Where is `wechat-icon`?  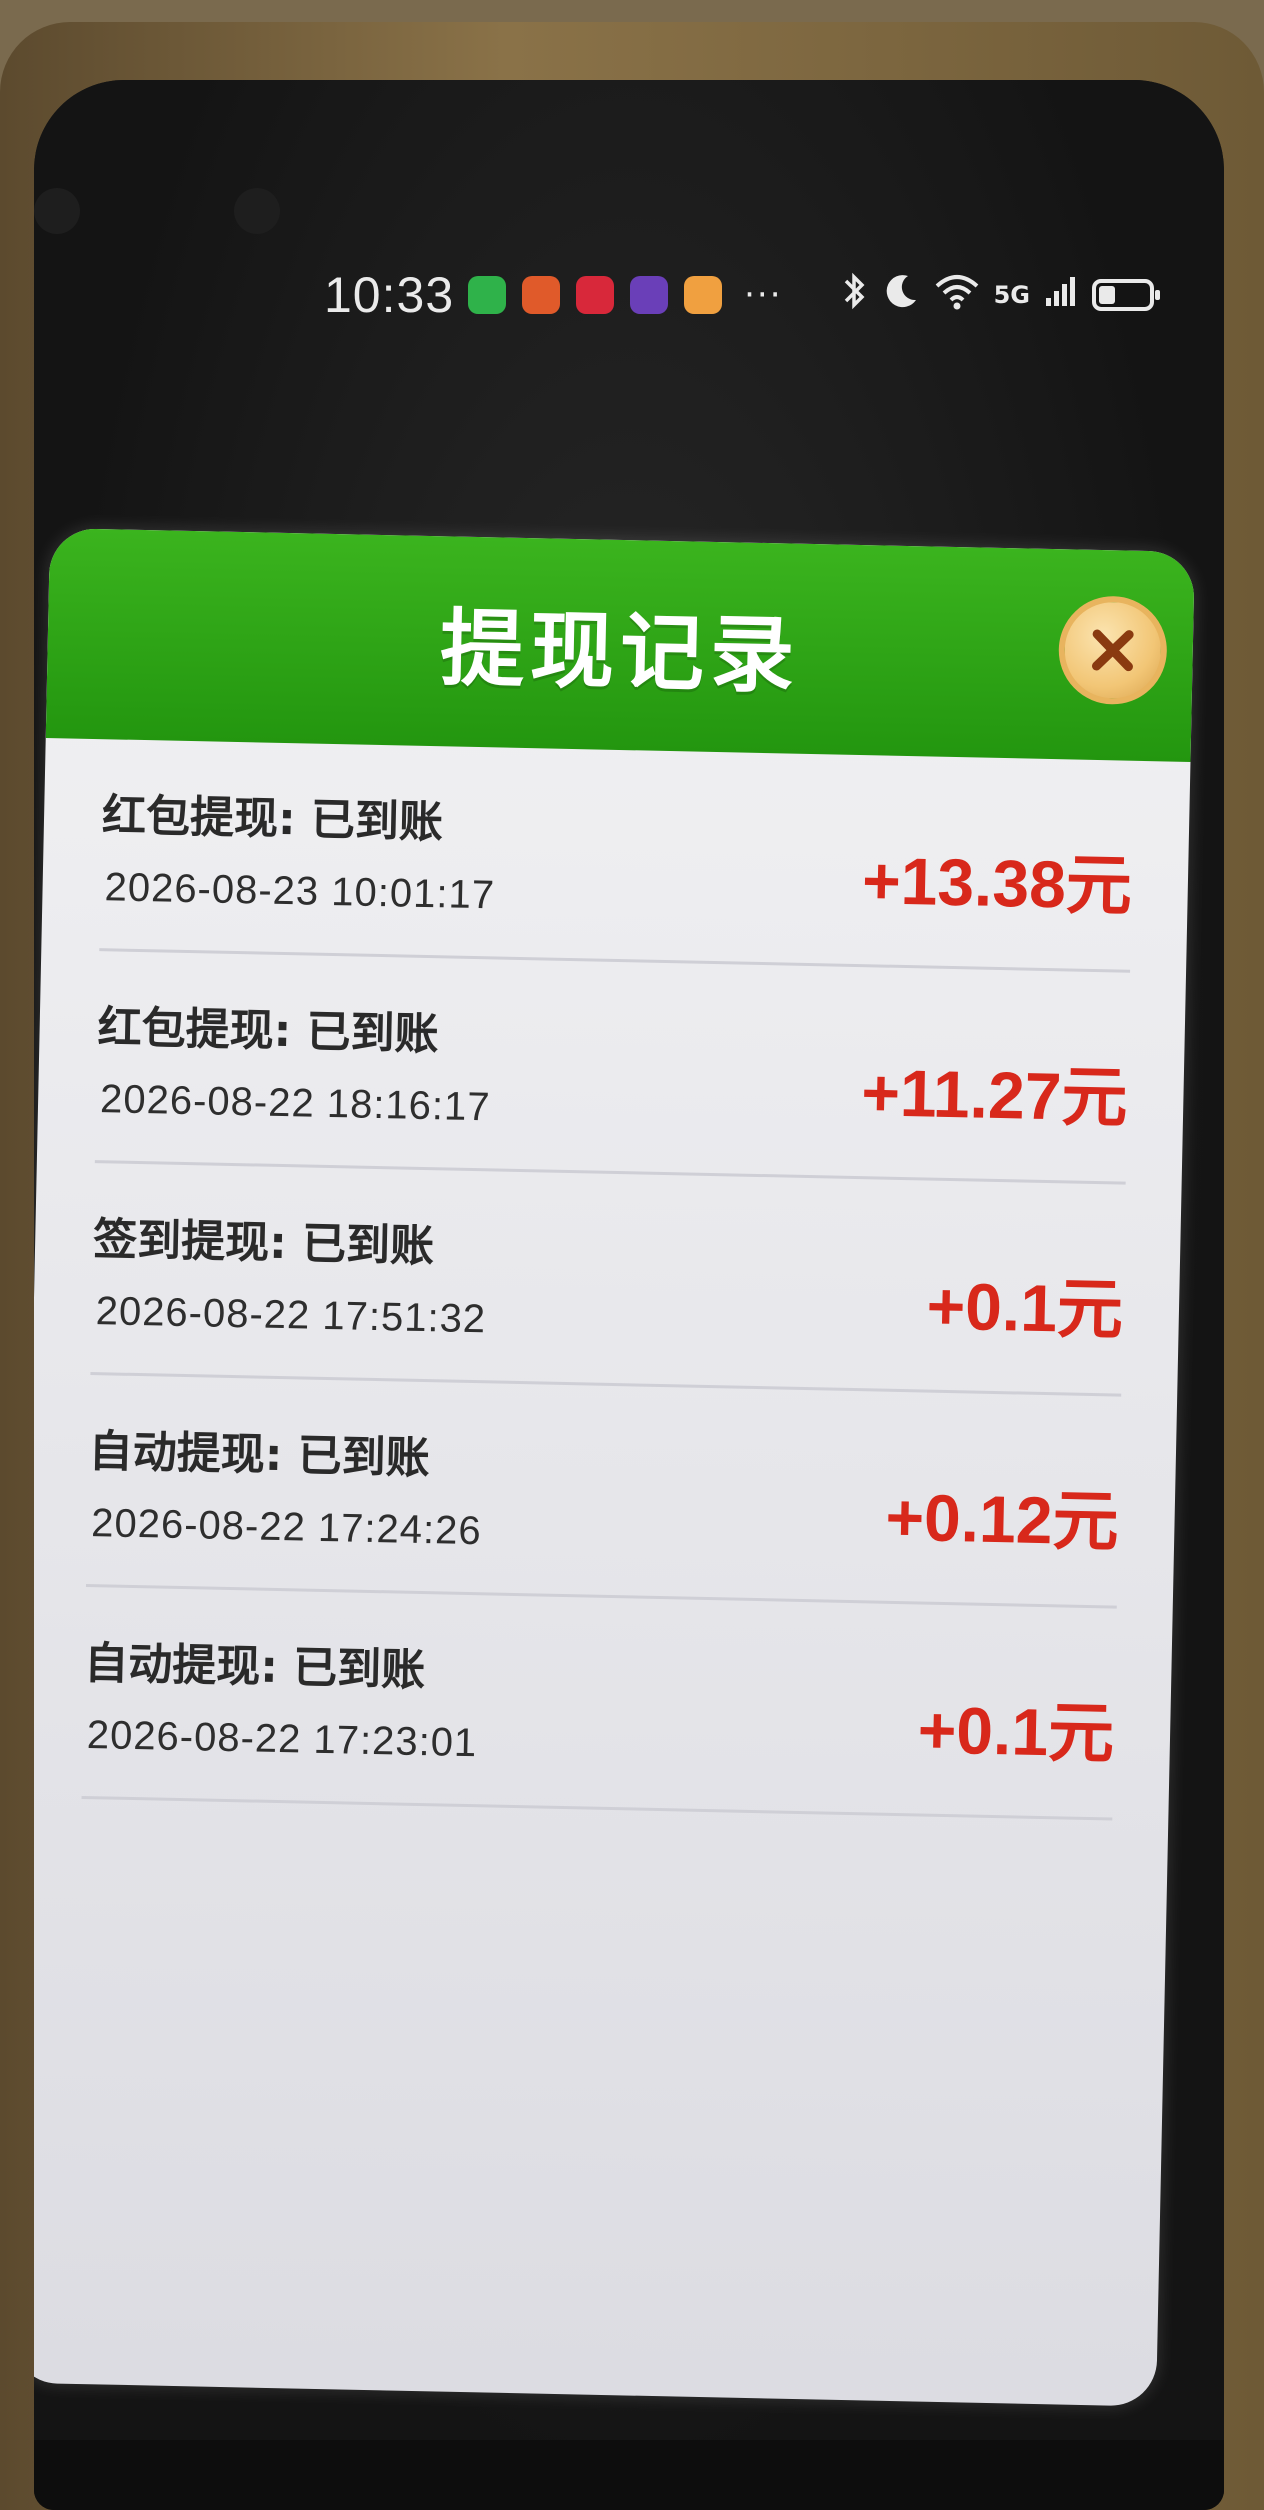 wechat-icon is located at coordinates (487, 295).